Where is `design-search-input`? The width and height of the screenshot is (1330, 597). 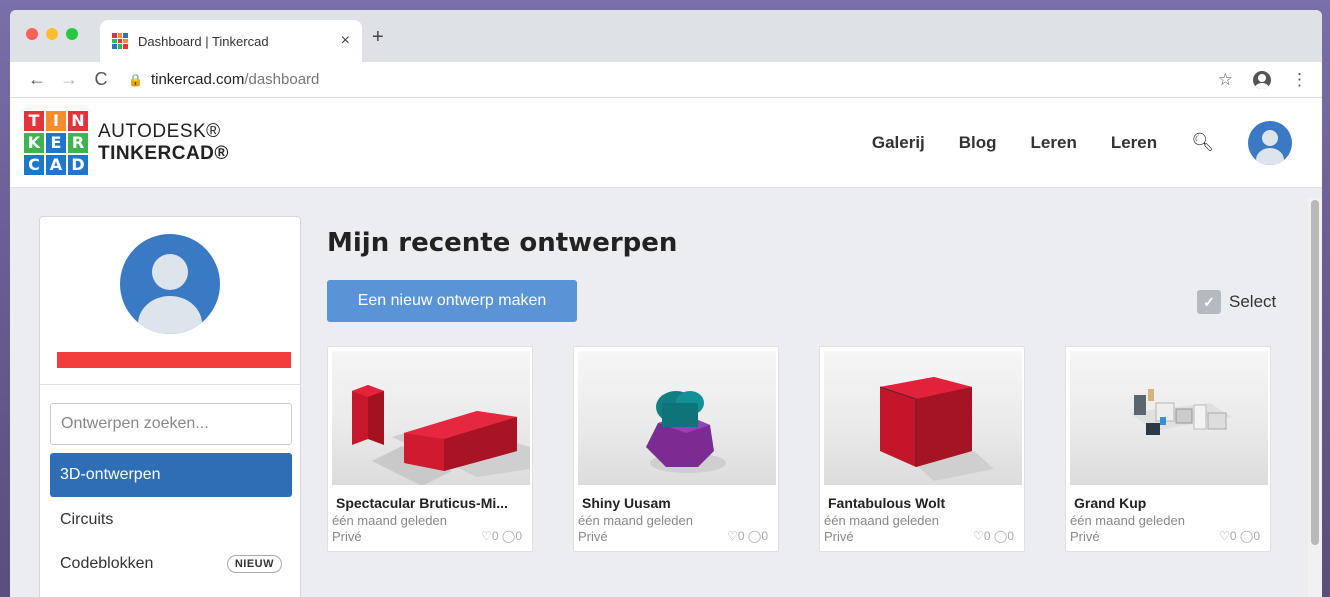 design-search-input is located at coordinates (171, 424).